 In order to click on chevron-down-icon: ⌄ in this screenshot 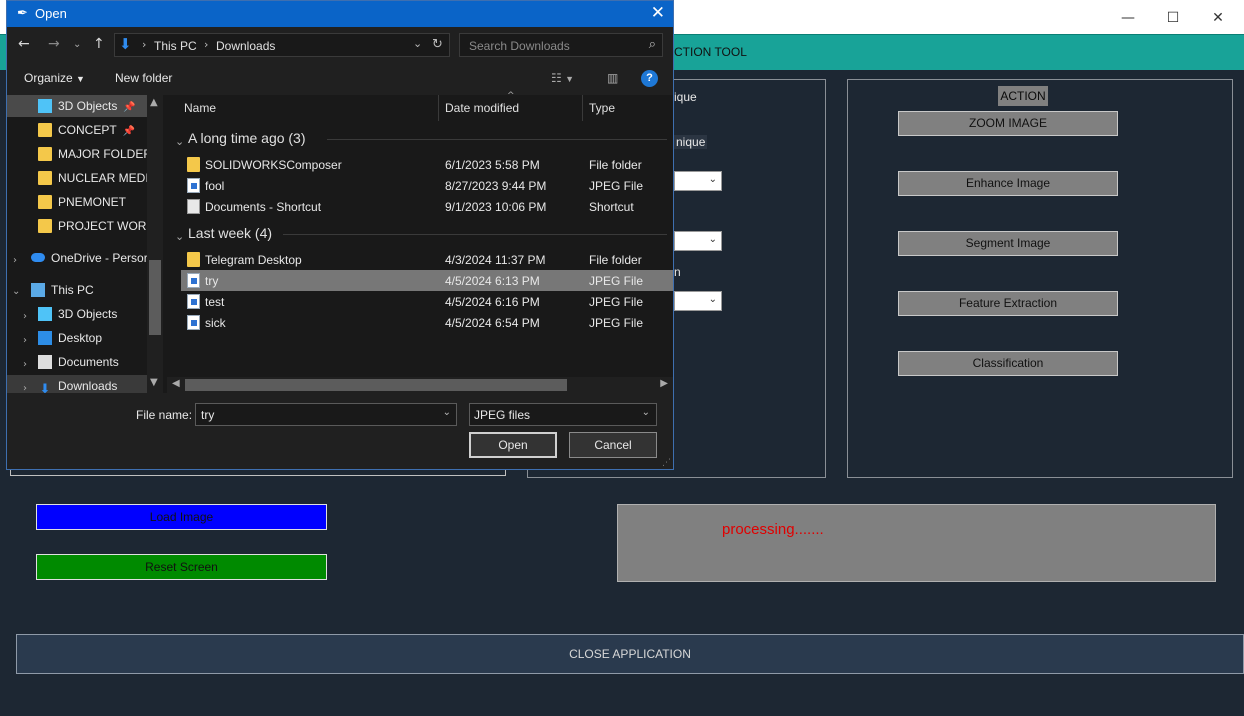, I will do `click(447, 412)`.